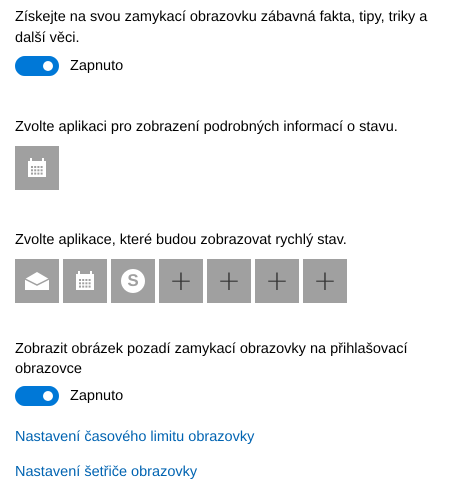 The height and width of the screenshot is (498, 457). I want to click on envelope-icon, so click(37, 281).